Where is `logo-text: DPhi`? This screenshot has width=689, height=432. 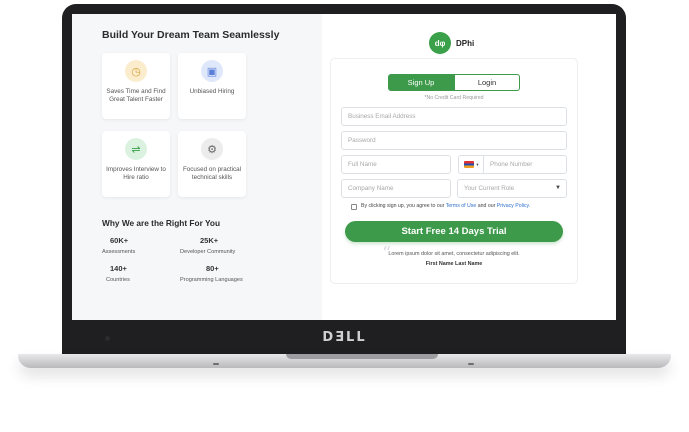 logo-text: DPhi is located at coordinates (465, 43).